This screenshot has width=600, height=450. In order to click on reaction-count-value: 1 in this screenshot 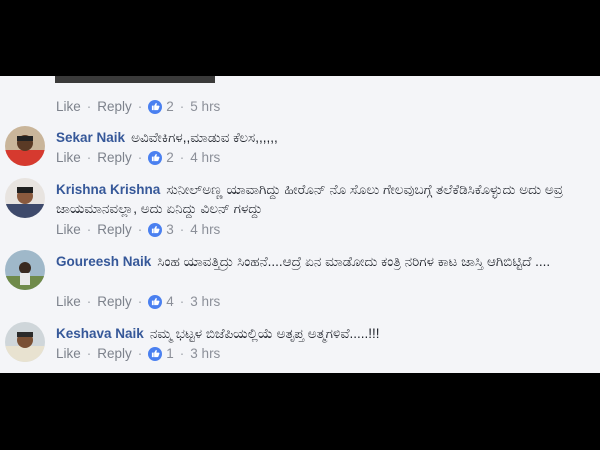, I will do `click(170, 353)`.